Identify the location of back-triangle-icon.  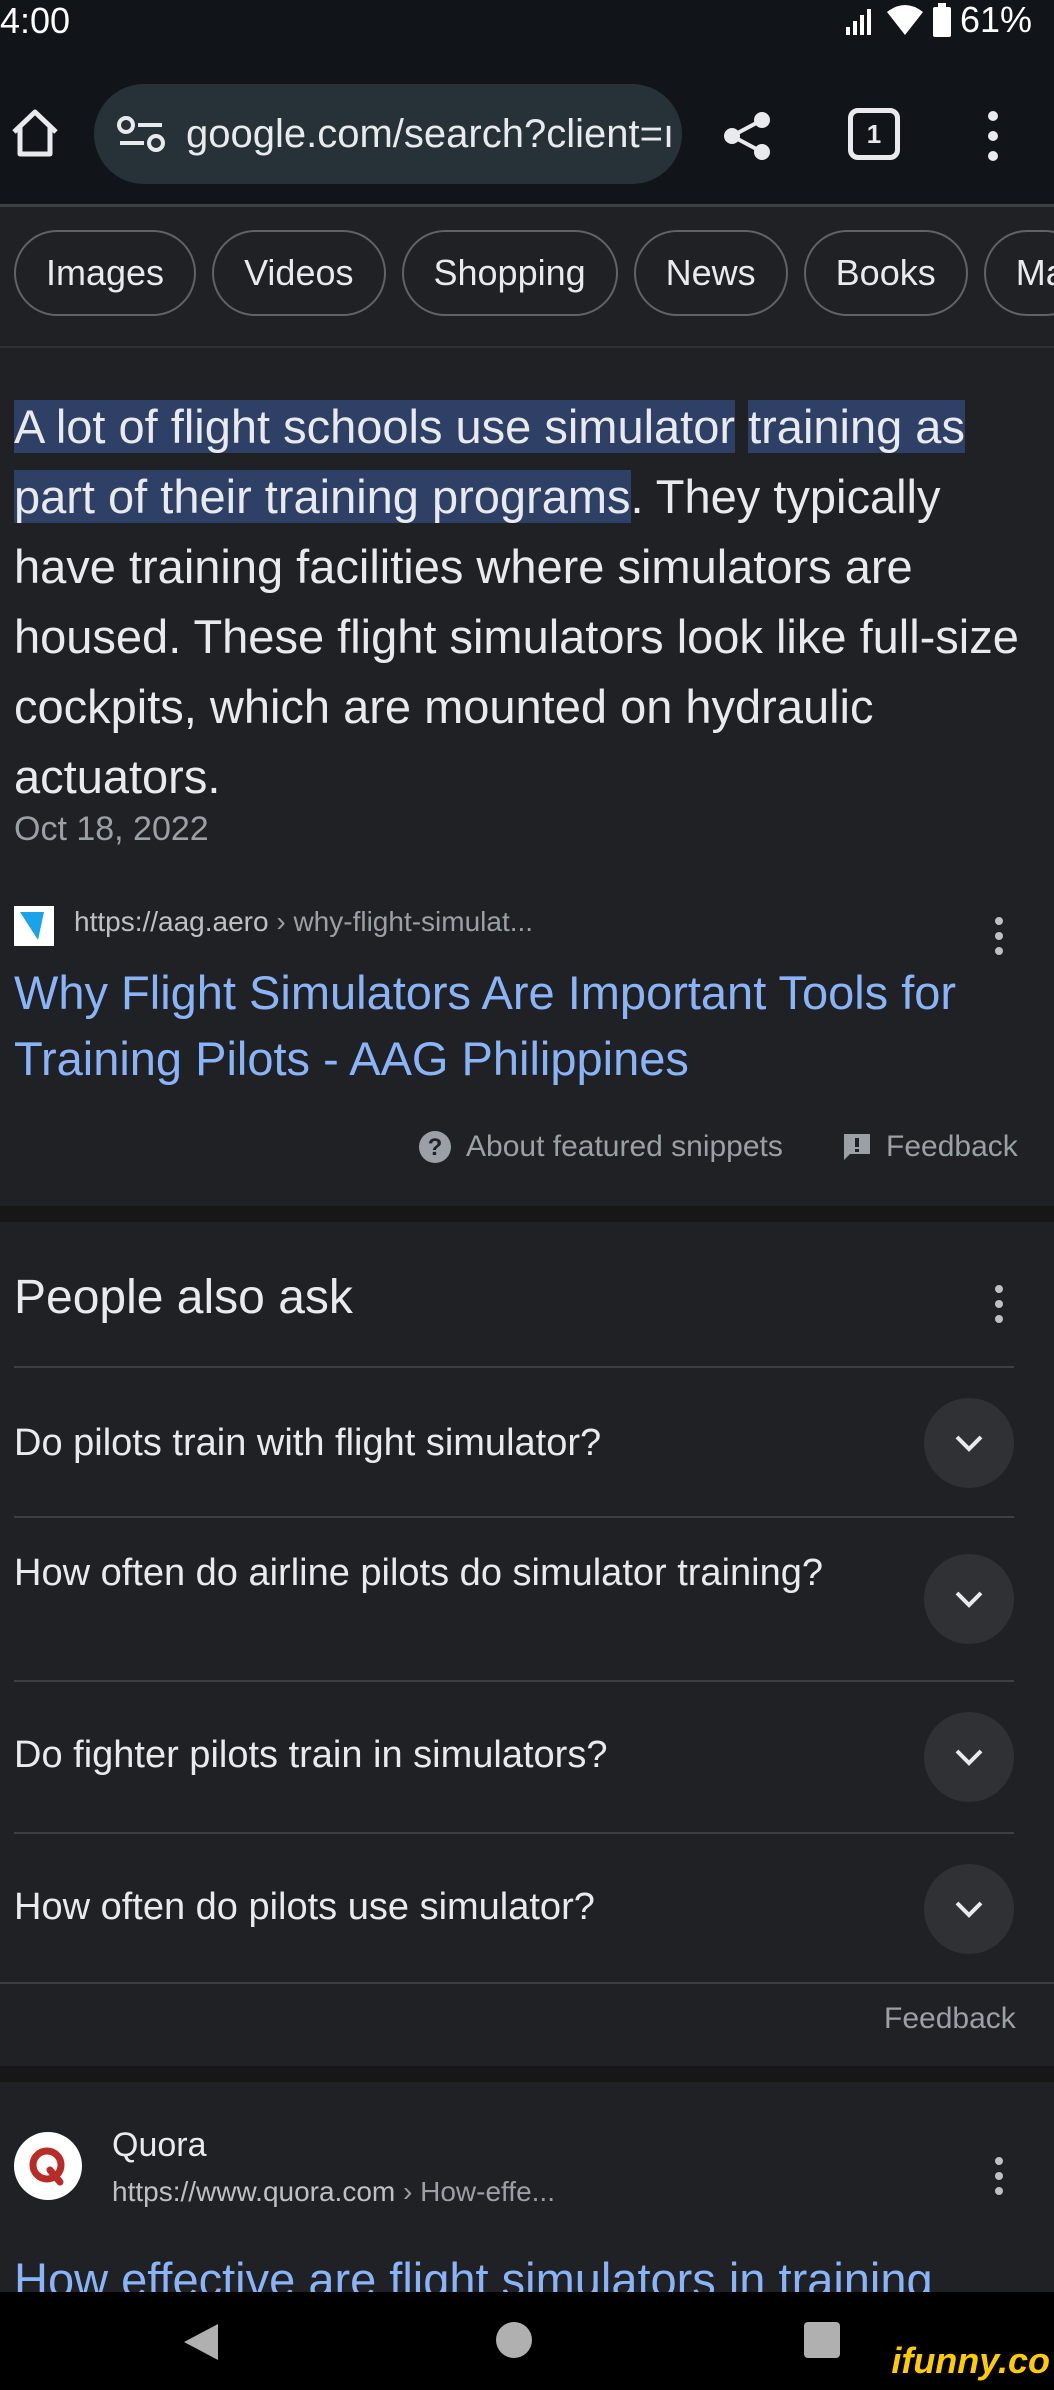
(201, 2342).